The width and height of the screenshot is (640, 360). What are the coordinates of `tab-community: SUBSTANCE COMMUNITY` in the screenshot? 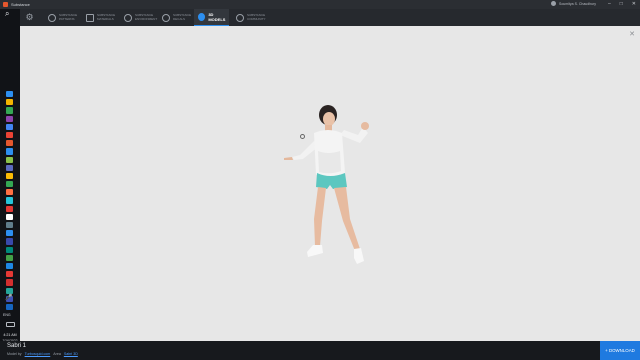 It's located at (252, 17).